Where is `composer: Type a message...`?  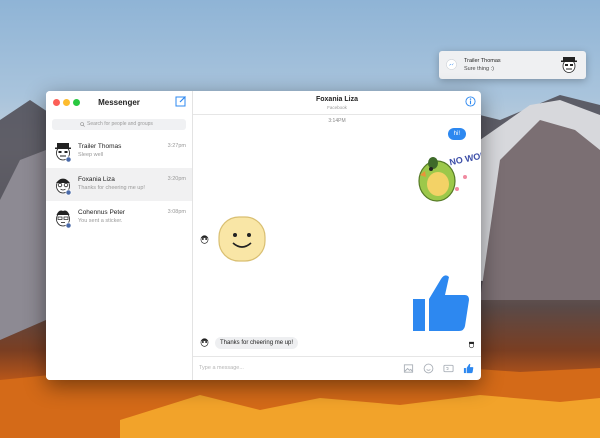
composer: Type a message... is located at coordinates (337, 368).